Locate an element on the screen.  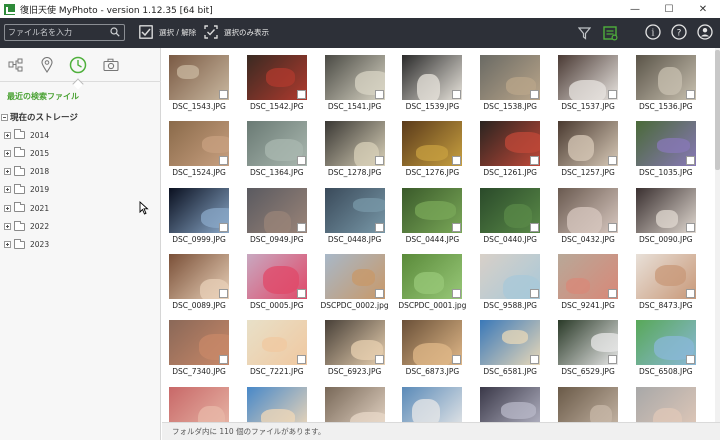
photo-thumbnail: DSC_6529.JPG is located at coordinates (588, 348).